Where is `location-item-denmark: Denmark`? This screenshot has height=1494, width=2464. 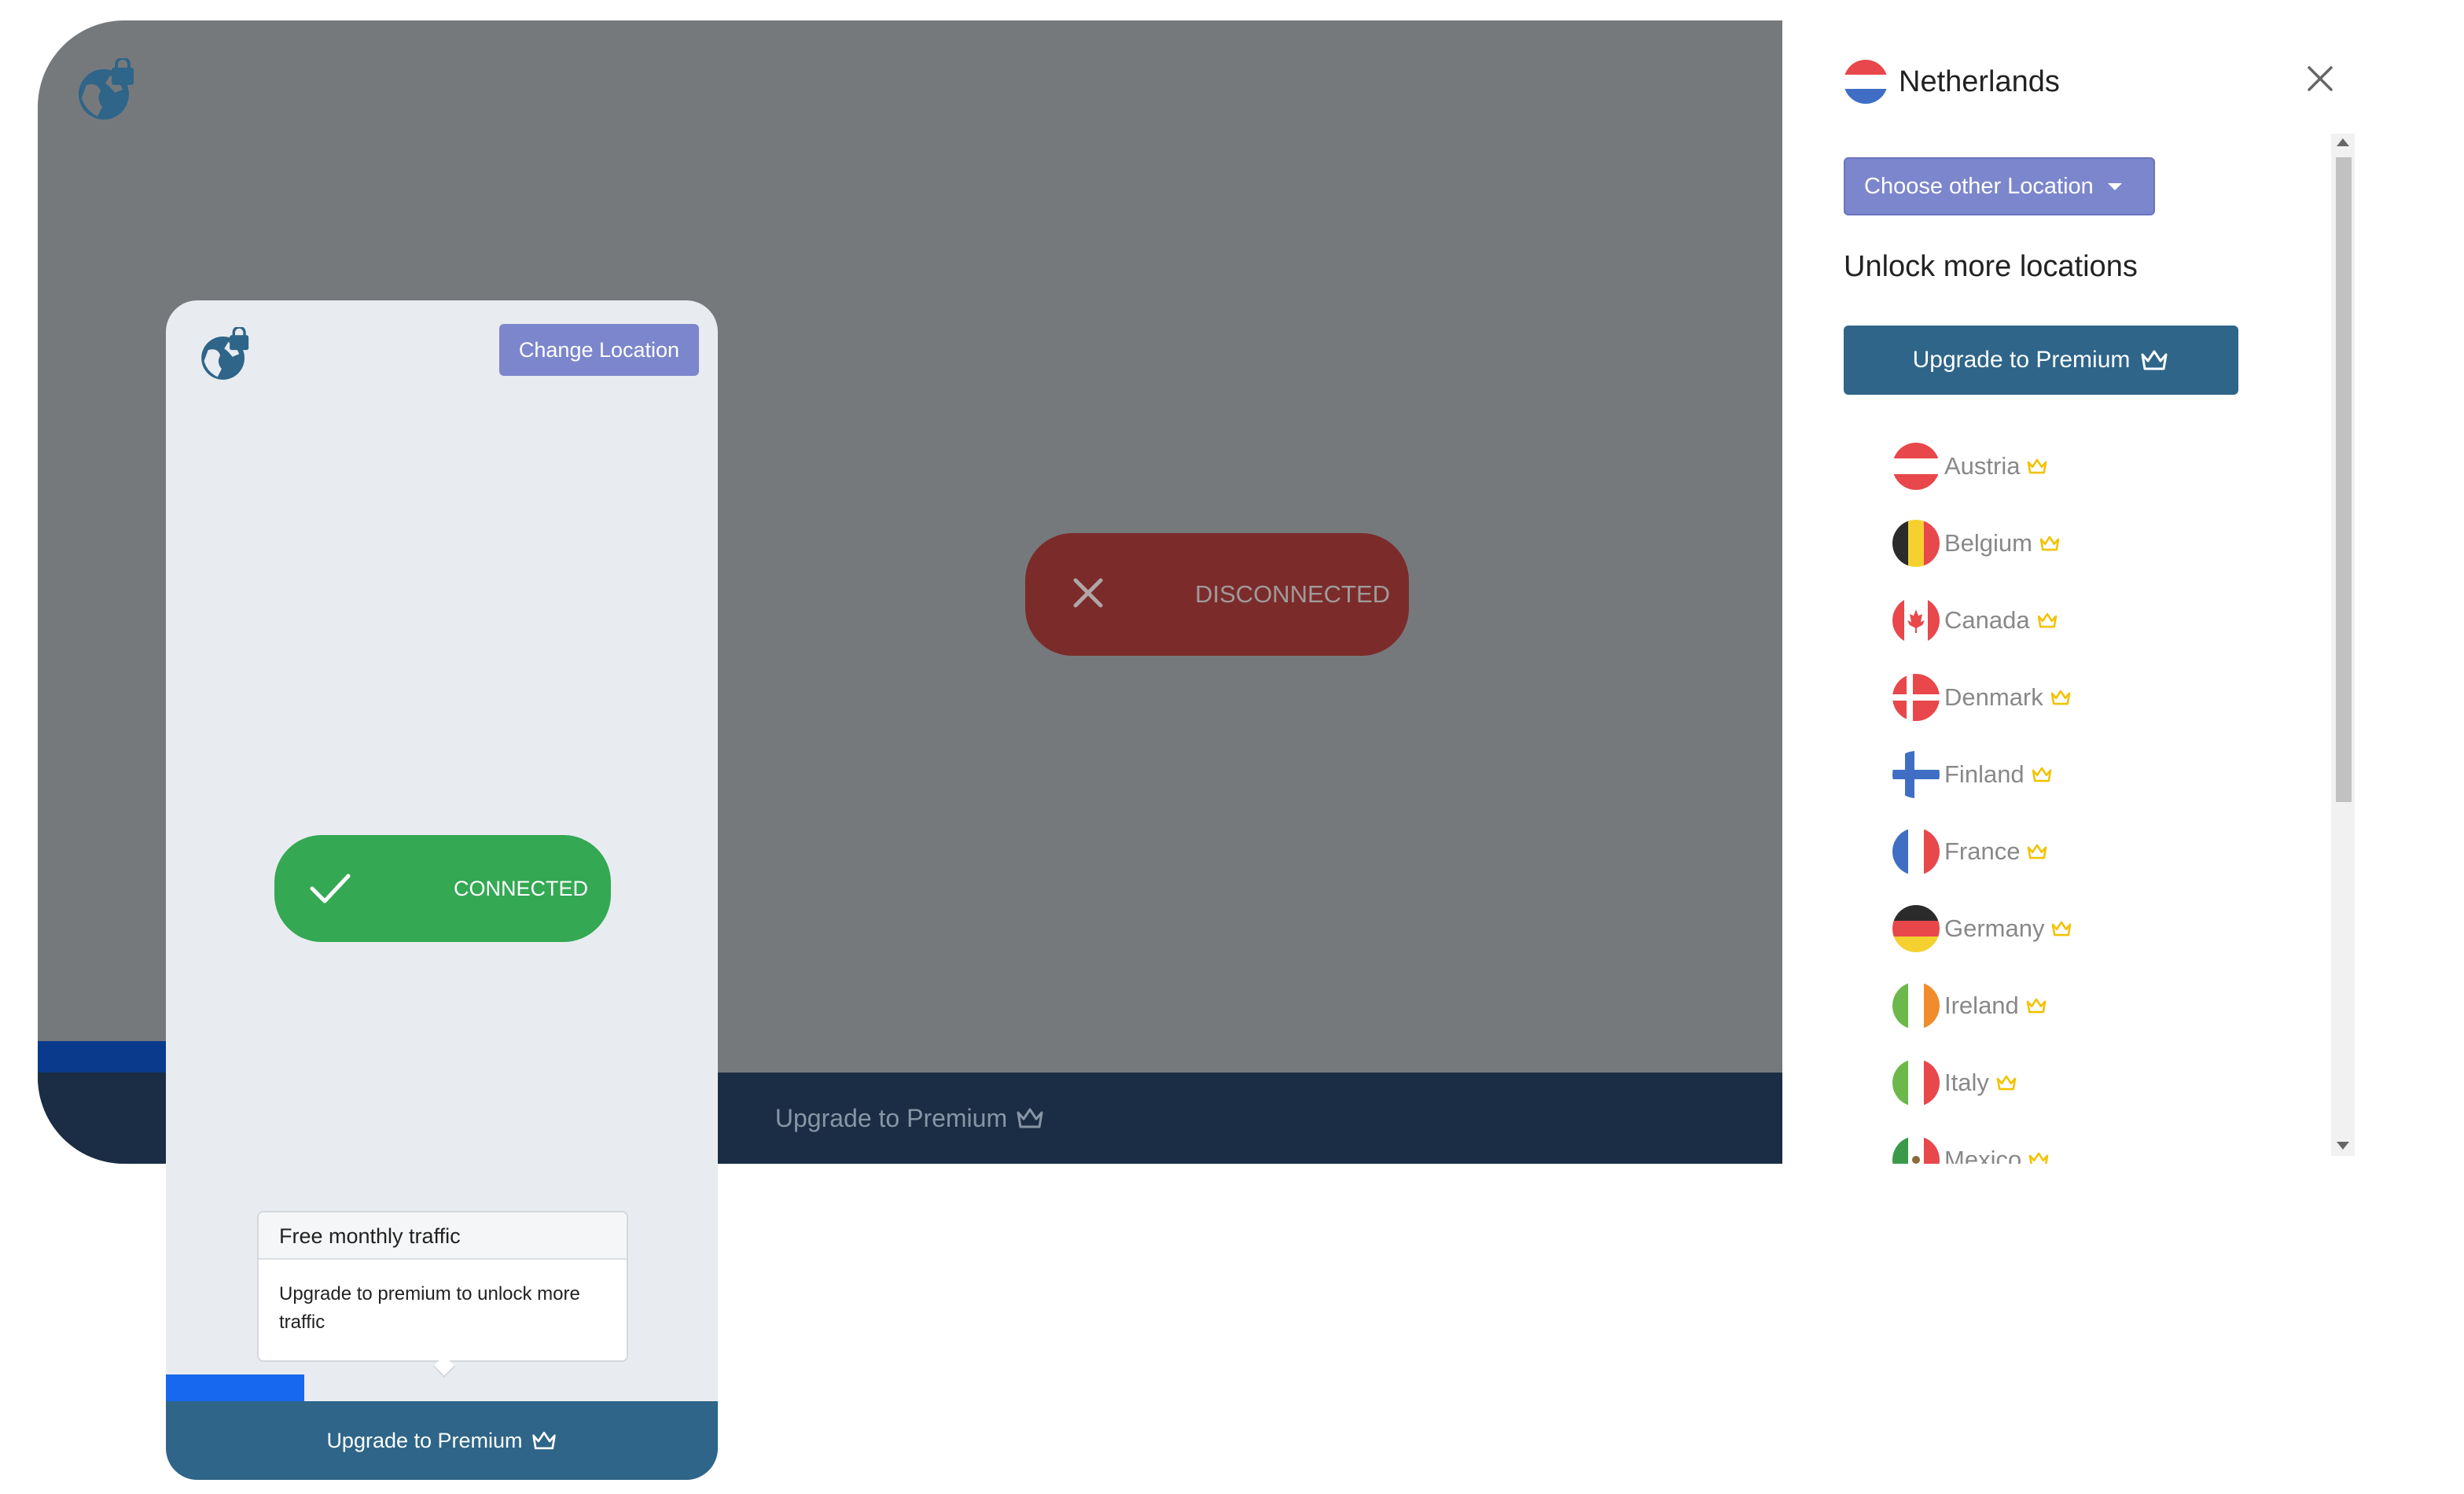
location-item-denmark: Denmark is located at coordinates (2057, 697).